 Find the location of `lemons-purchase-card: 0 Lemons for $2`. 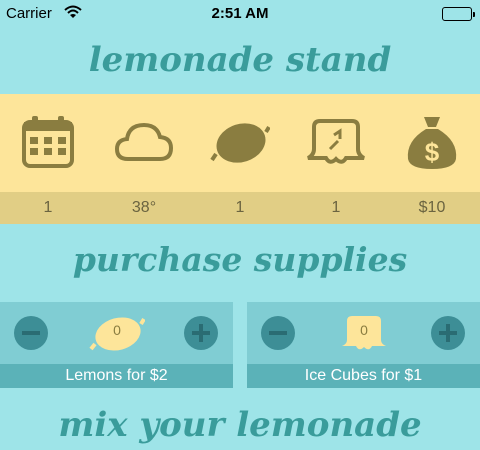

lemons-purchase-card: 0 Lemons for $2 is located at coordinates (116, 345).